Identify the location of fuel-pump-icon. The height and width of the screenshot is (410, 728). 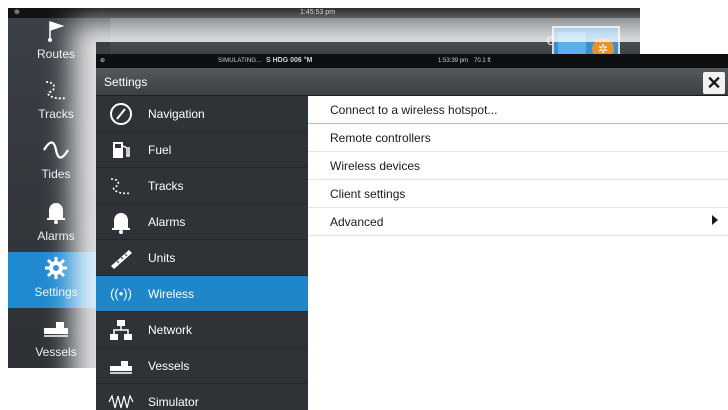
(121, 150).